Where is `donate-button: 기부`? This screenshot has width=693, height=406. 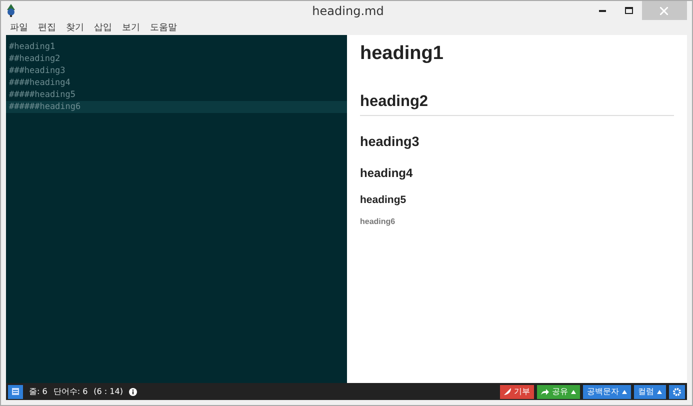
donate-button: 기부 is located at coordinates (517, 391).